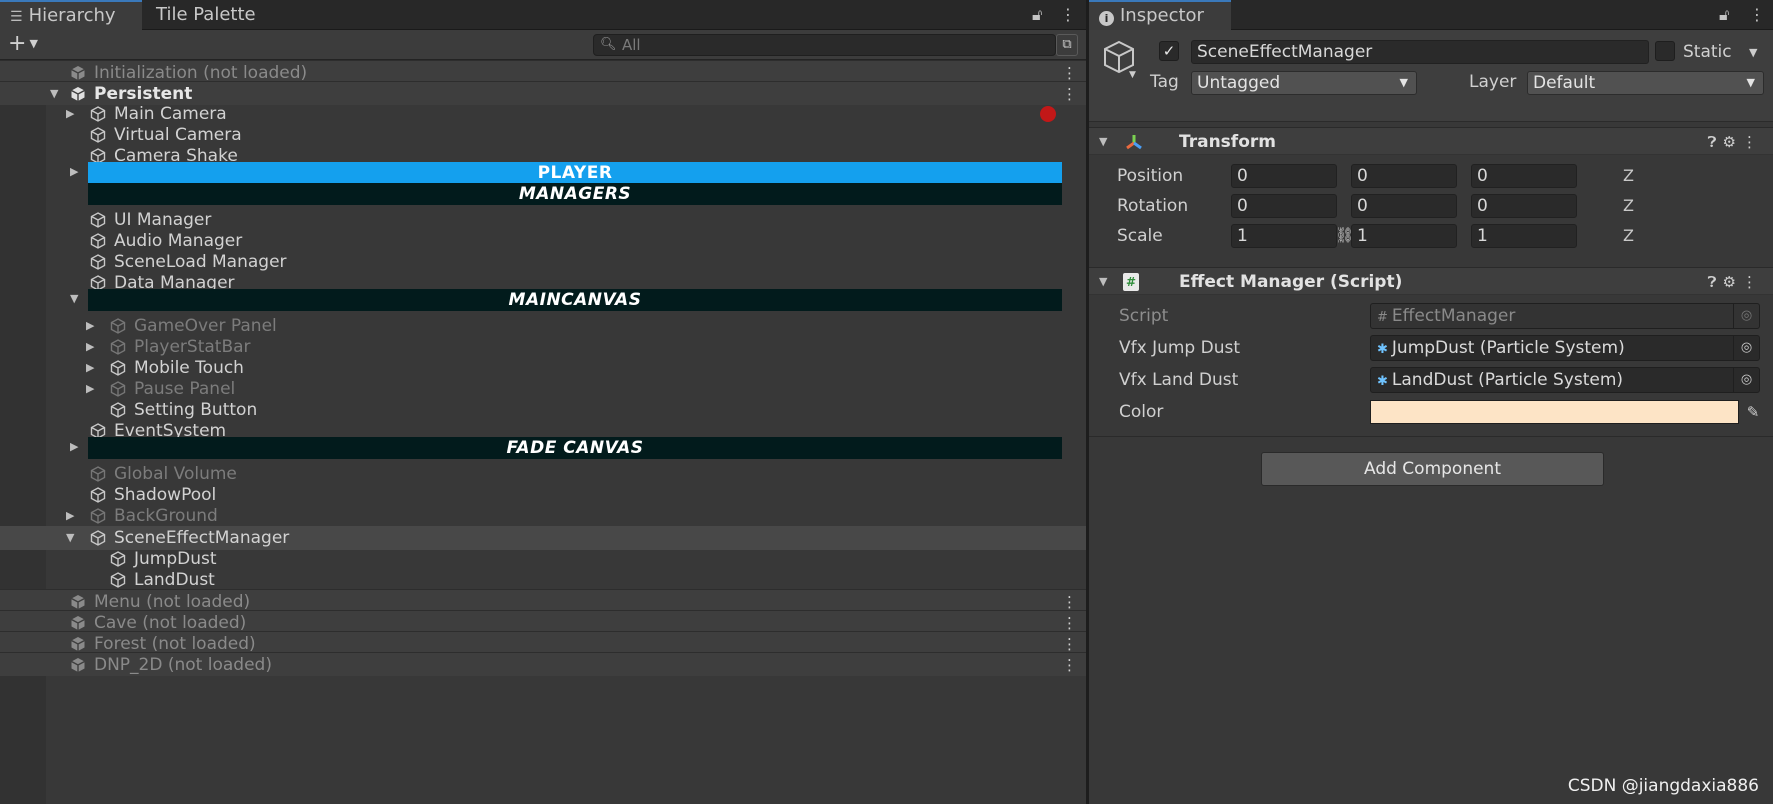 Image resolution: width=1773 pixels, height=804 pixels. Describe the element at coordinates (1493, 82) in the screenshot. I see `layer-label: Layer` at that location.